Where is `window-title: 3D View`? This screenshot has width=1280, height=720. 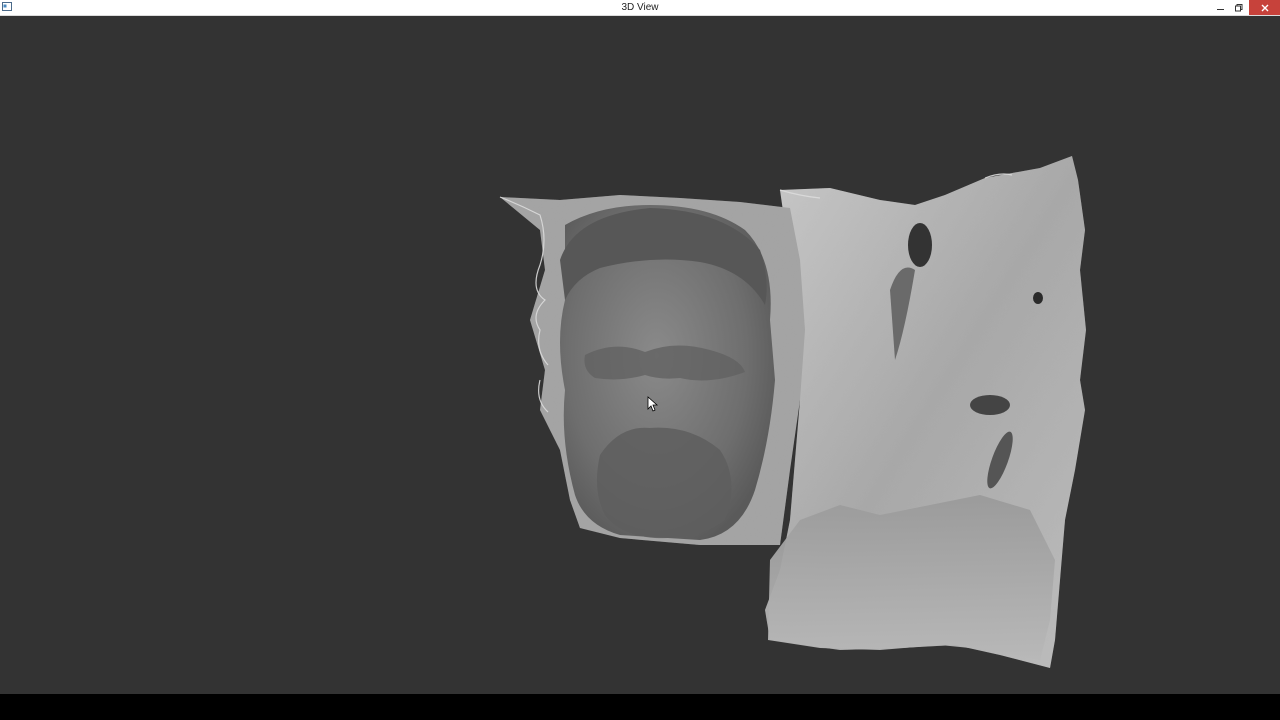
window-title: 3D View is located at coordinates (640, 7).